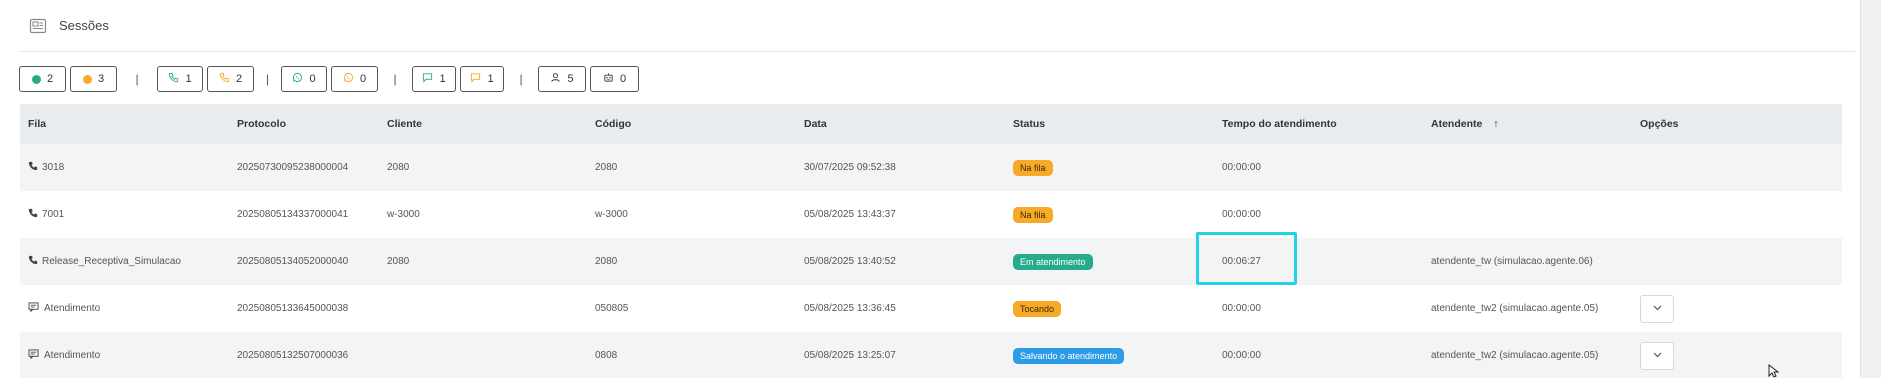 The image size is (1881, 378). I want to click on fila-cell: 7001, so click(46, 214).